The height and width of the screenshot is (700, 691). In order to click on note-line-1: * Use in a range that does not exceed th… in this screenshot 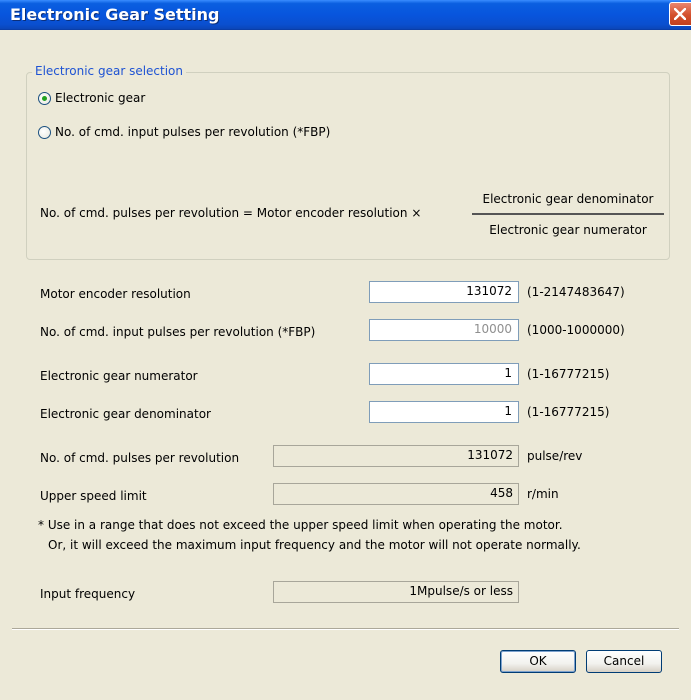, I will do `click(300, 525)`.